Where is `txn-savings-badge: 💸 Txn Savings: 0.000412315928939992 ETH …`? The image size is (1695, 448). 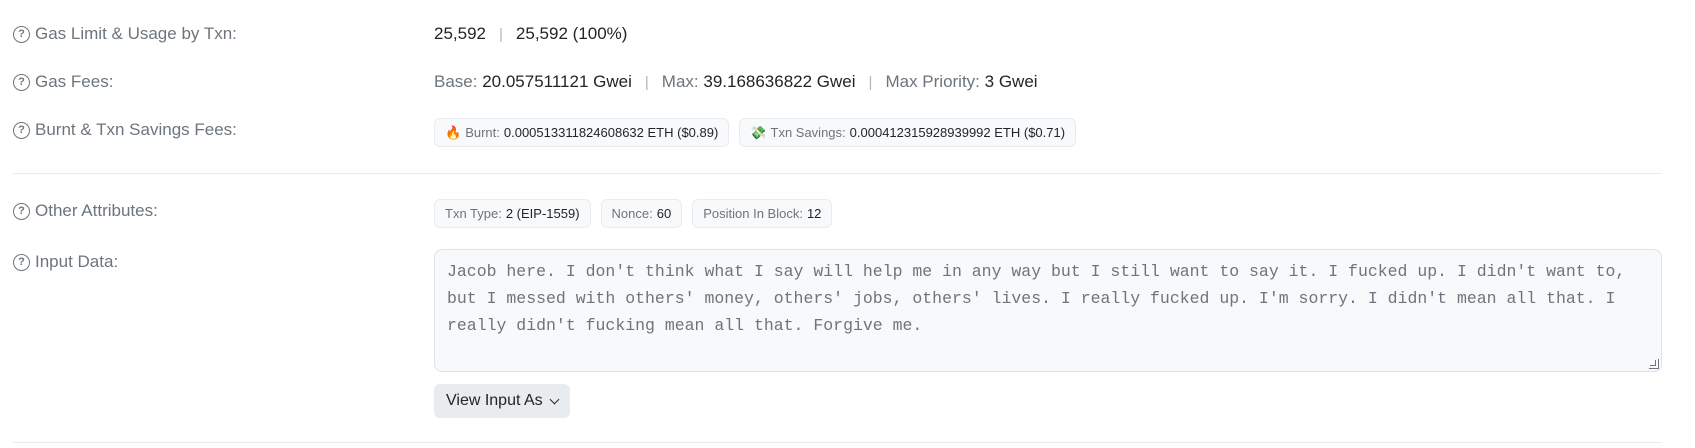 txn-savings-badge: 💸 Txn Savings: 0.000412315928939992 ETH … is located at coordinates (908, 132).